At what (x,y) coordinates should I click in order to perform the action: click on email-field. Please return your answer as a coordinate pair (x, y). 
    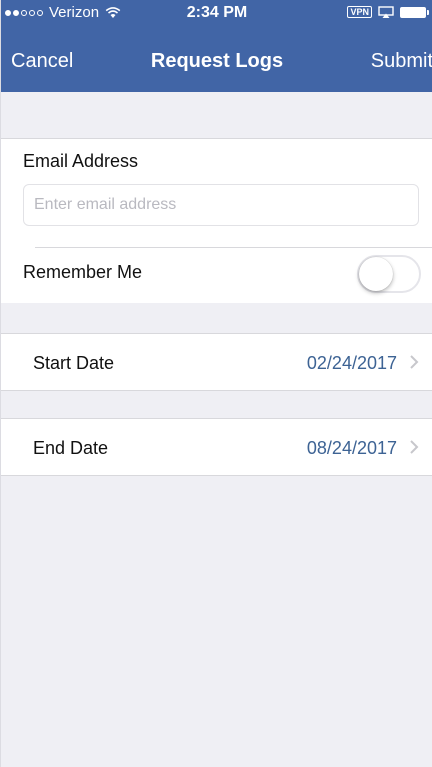
    Looking at the image, I should click on (221, 205).